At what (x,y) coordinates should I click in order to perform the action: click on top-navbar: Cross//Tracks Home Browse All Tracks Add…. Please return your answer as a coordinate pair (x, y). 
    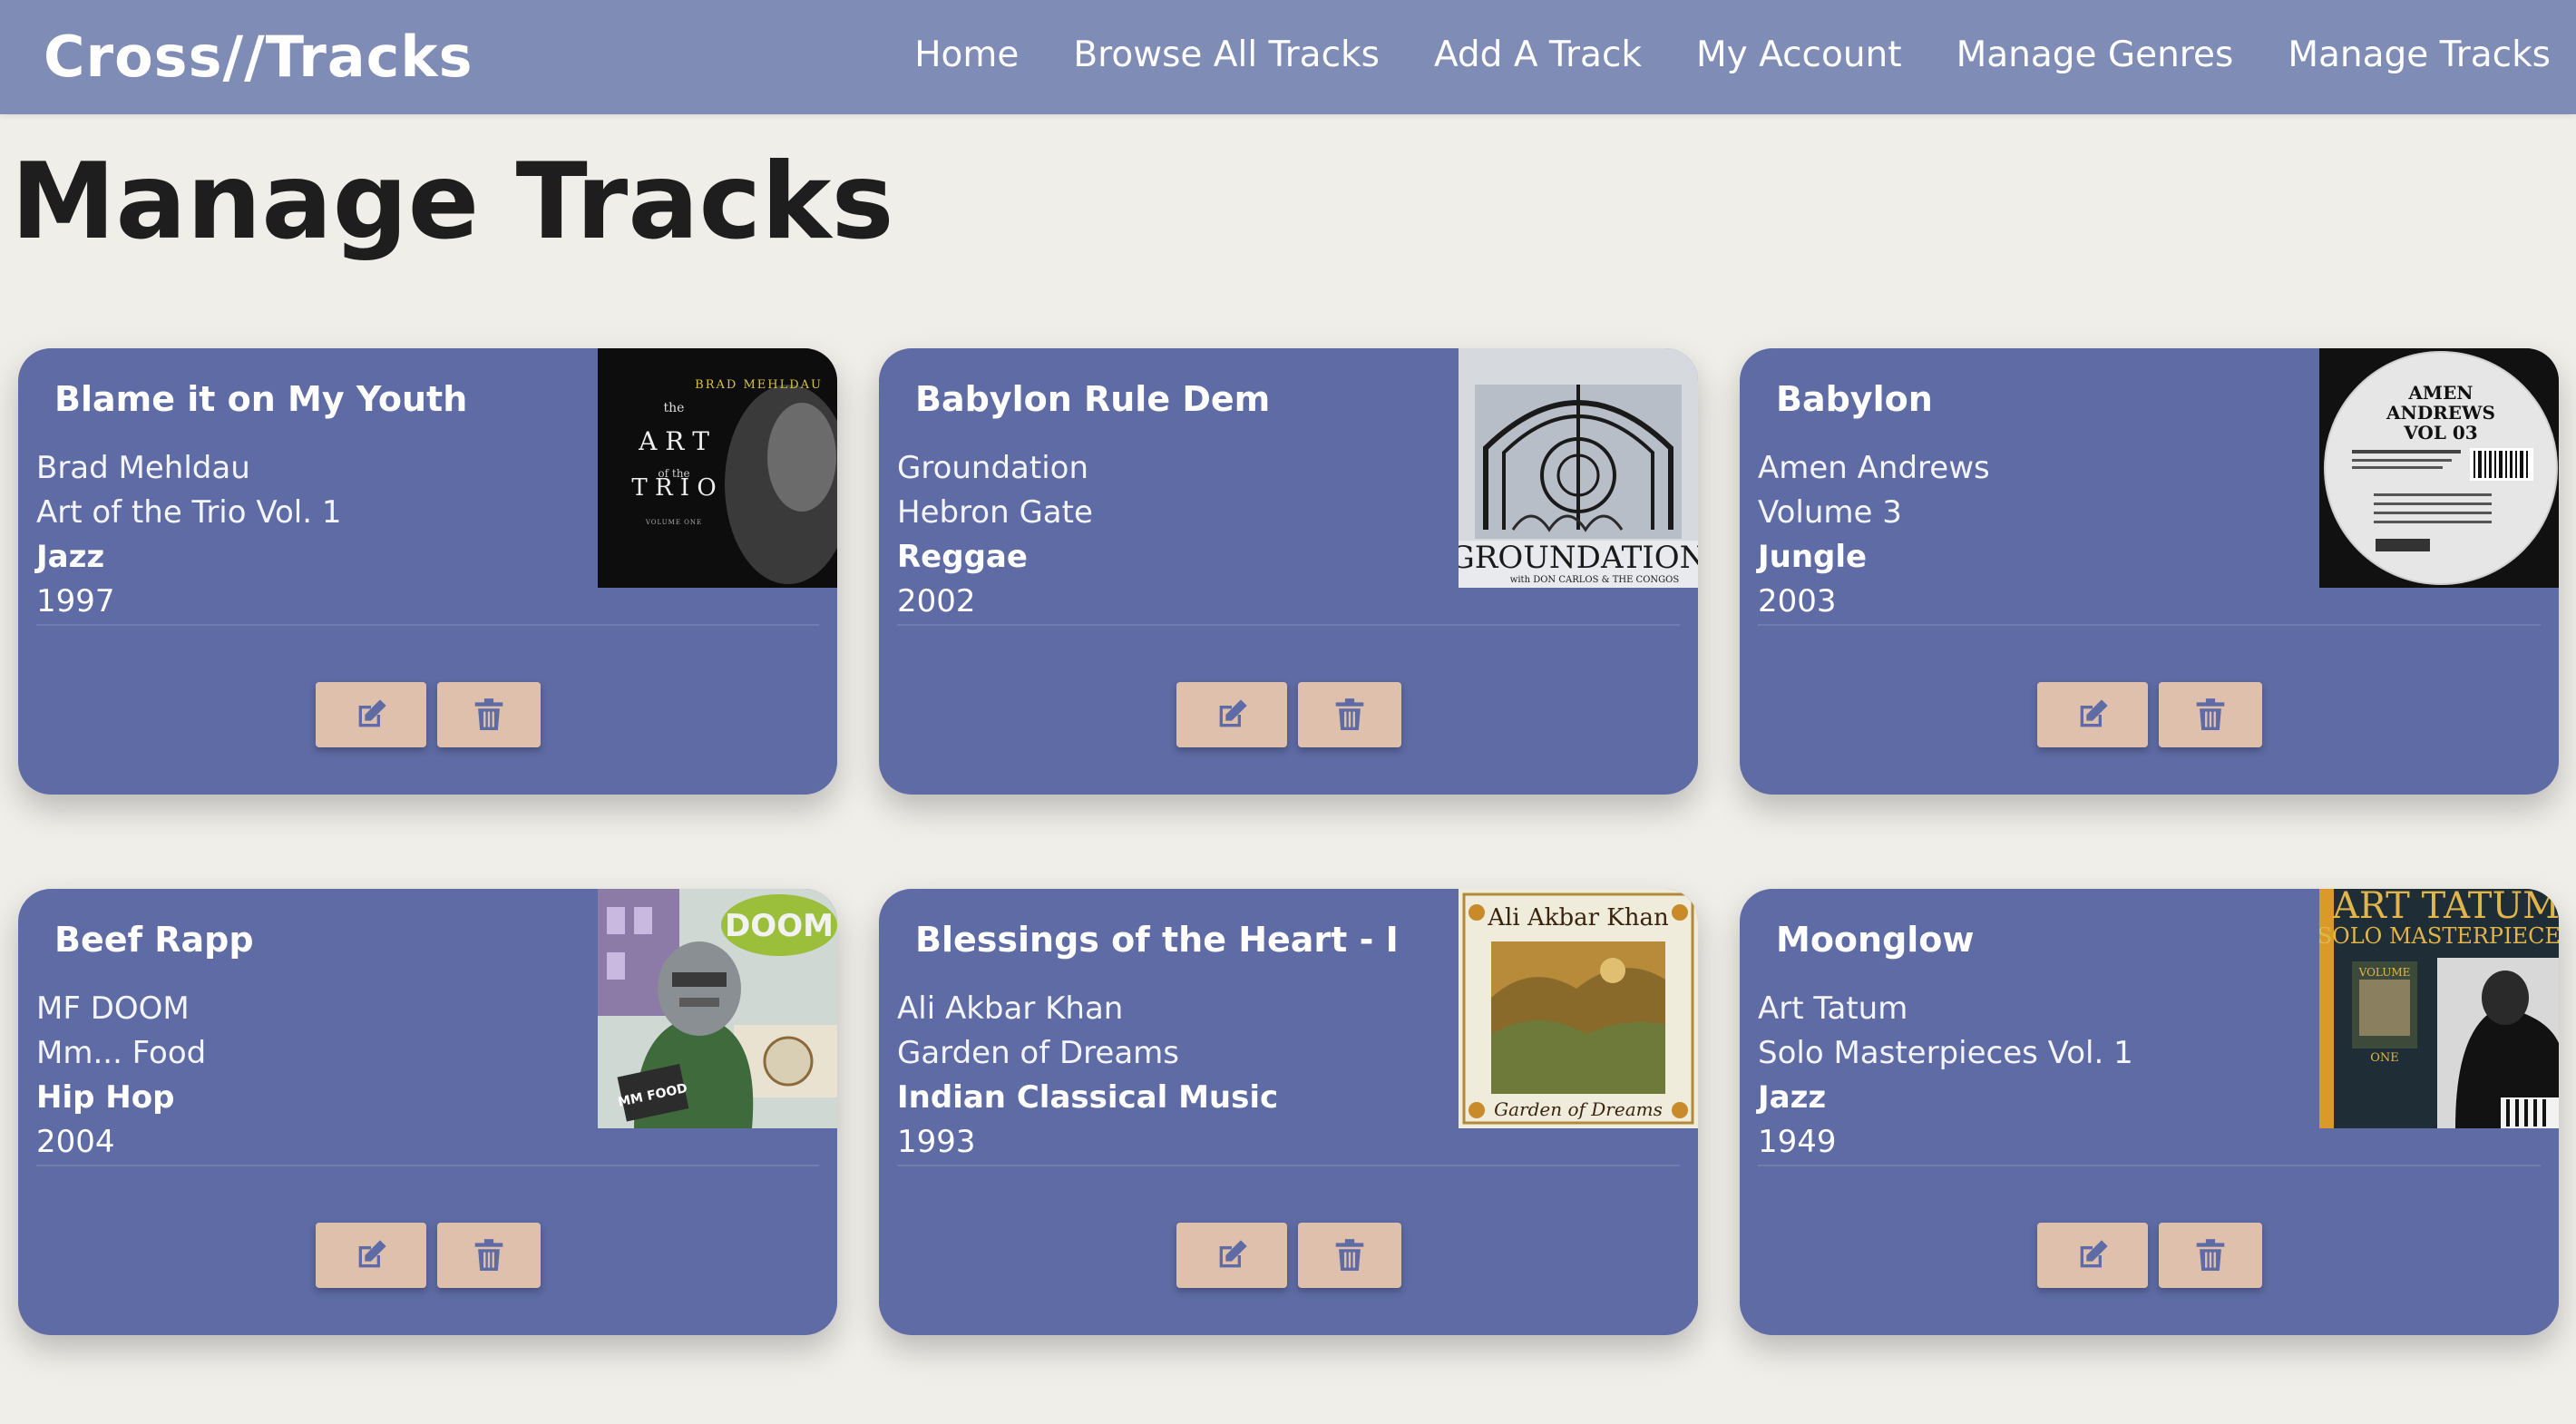
    Looking at the image, I should click on (1288, 57).